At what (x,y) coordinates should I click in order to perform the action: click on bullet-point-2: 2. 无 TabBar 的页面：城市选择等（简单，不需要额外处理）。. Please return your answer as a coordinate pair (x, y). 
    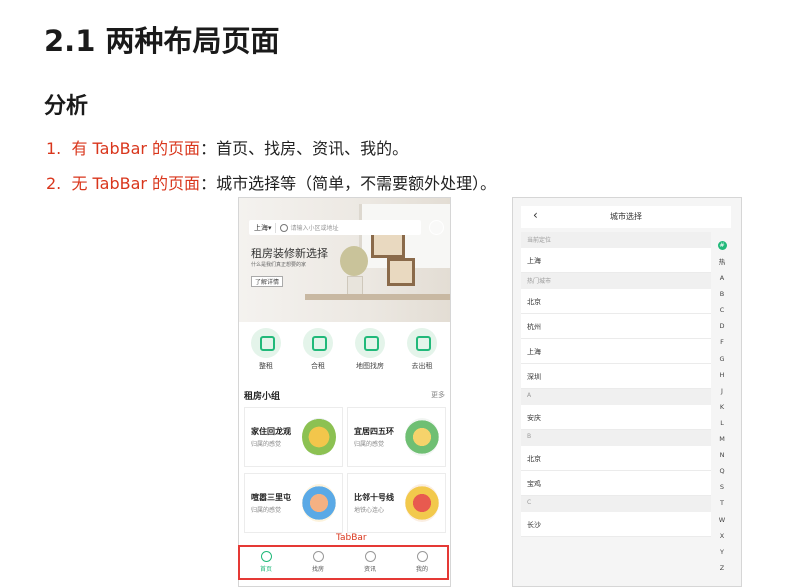
    Looking at the image, I should click on (271, 182).